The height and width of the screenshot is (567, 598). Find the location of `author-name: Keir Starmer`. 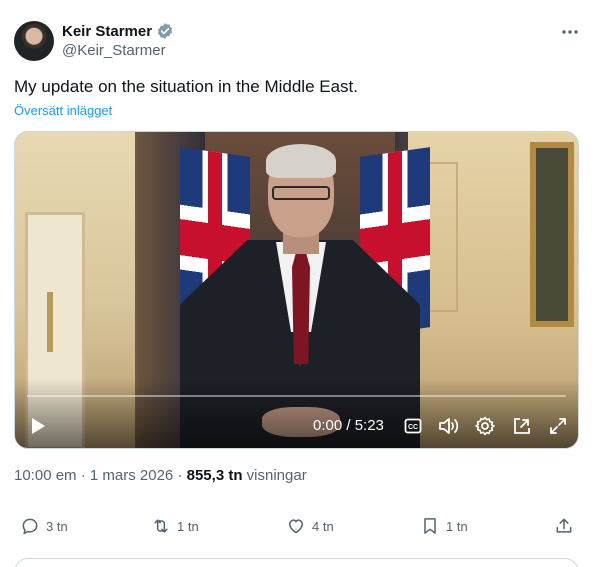

author-name: Keir Starmer is located at coordinates (107, 31).